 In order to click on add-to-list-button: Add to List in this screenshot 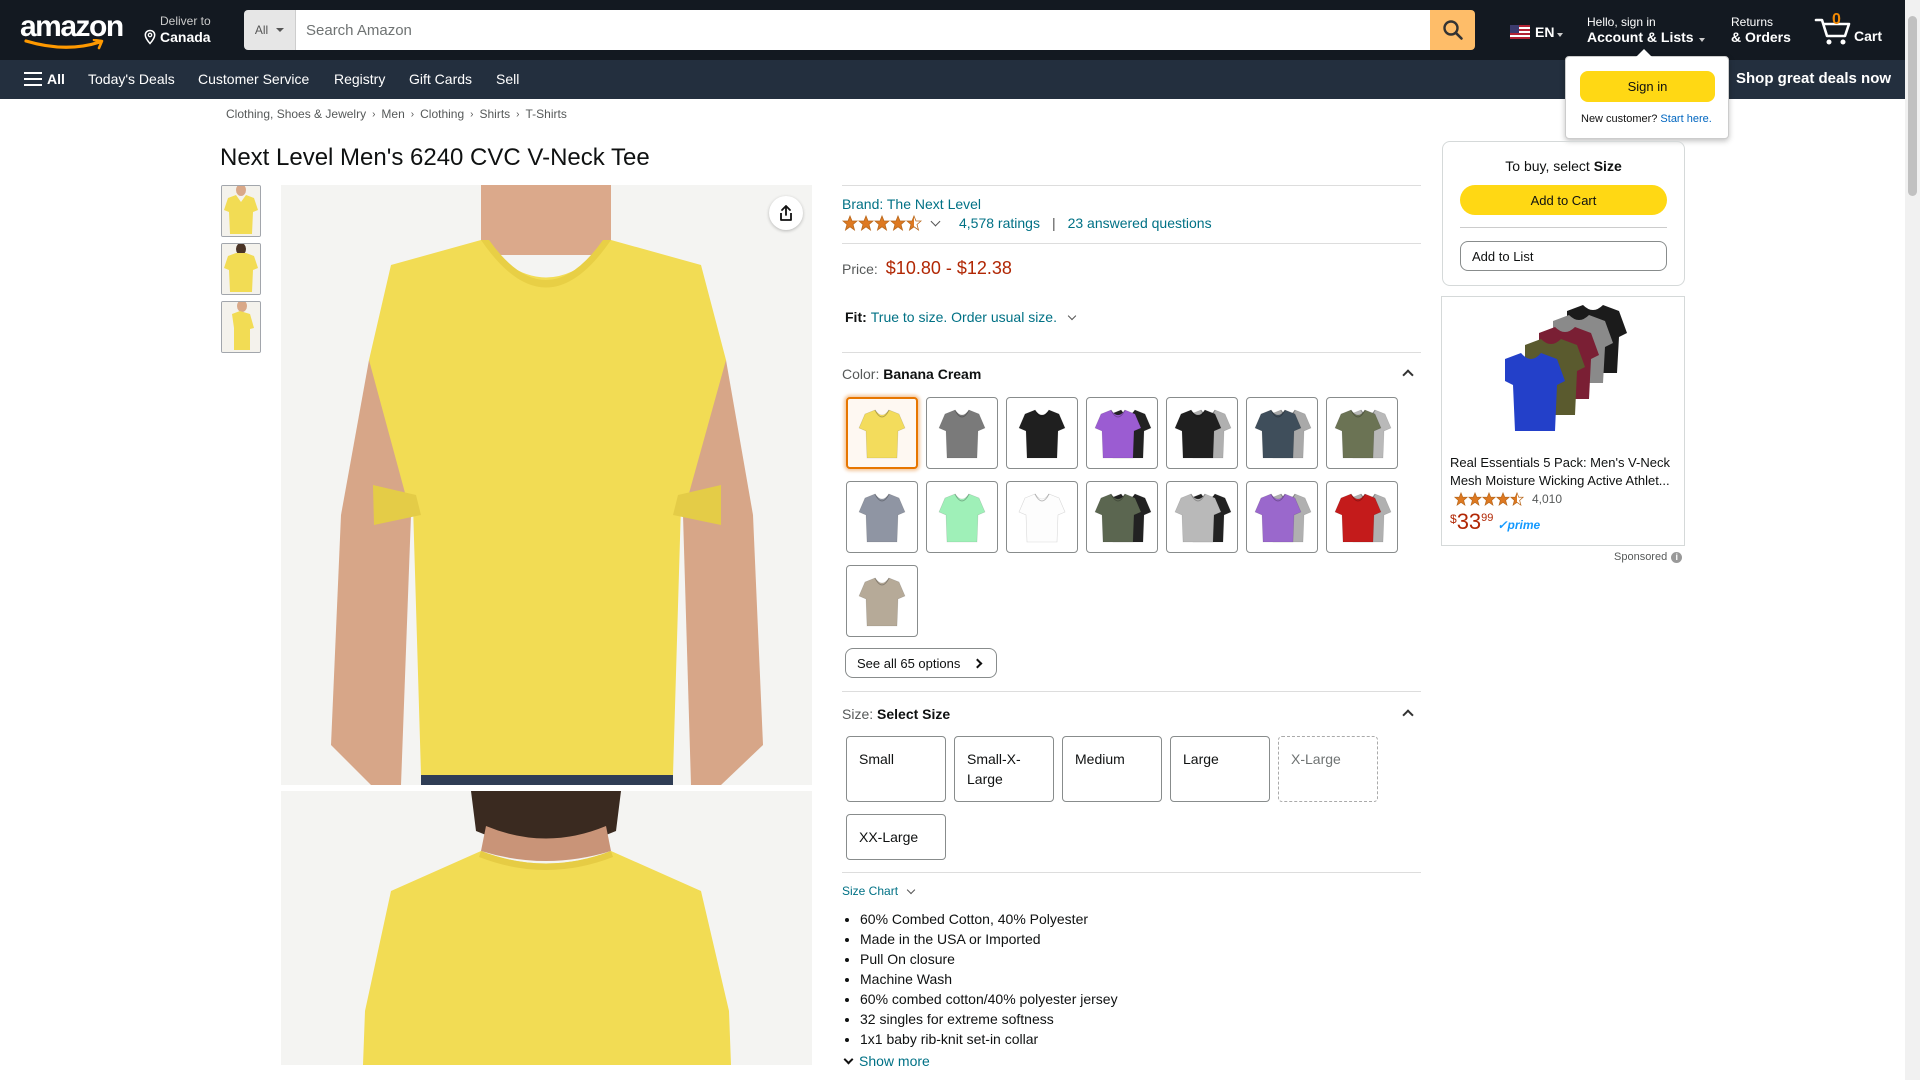, I will do `click(1563, 256)`.